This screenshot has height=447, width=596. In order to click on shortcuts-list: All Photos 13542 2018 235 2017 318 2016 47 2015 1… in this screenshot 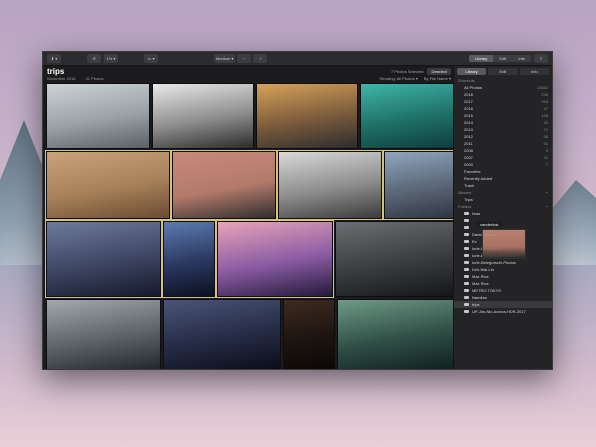, I will do `click(503, 136)`.